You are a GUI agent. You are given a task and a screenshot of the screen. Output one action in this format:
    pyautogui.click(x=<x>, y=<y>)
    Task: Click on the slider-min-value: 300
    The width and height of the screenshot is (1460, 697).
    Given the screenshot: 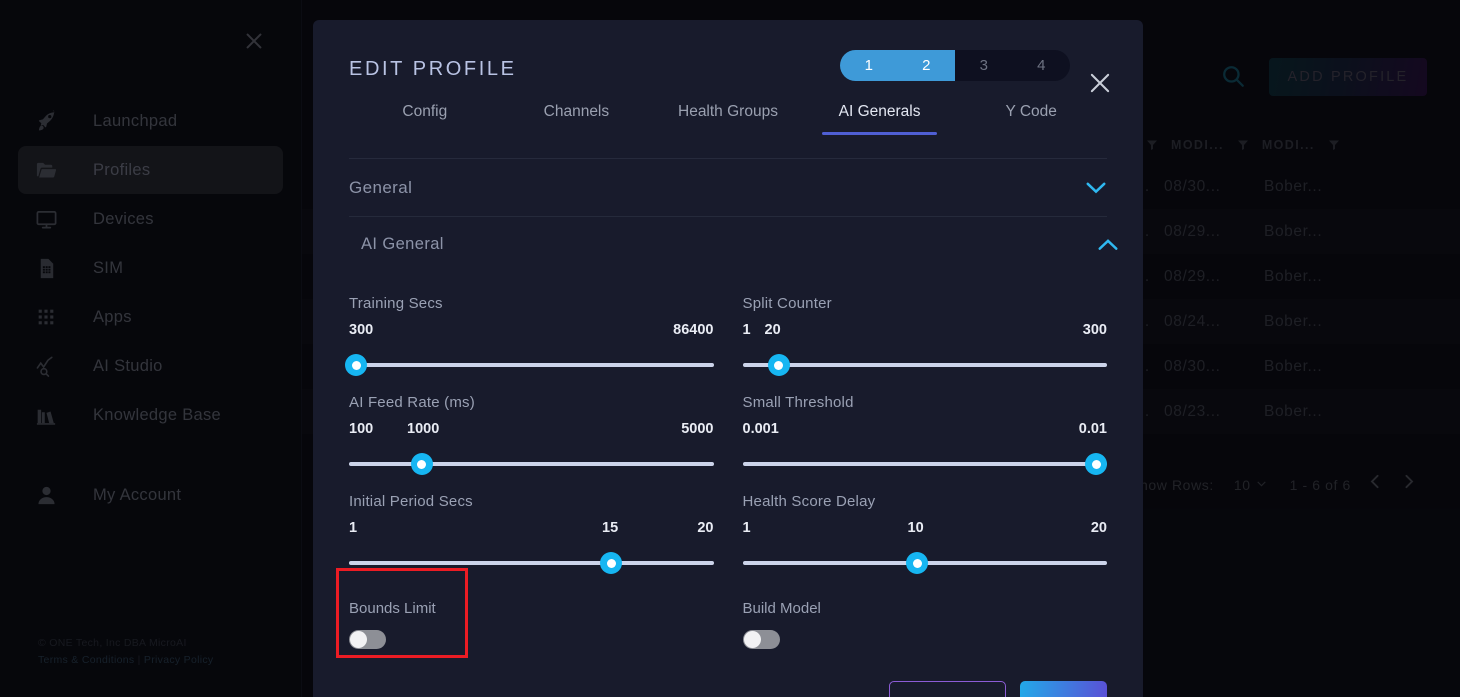 What is the action you would take?
    pyautogui.click(x=361, y=330)
    